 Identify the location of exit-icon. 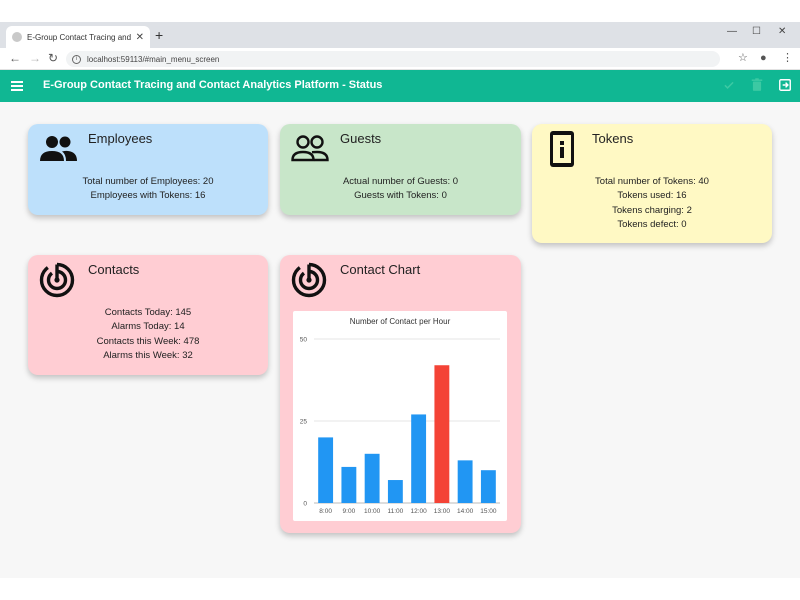
(785, 85).